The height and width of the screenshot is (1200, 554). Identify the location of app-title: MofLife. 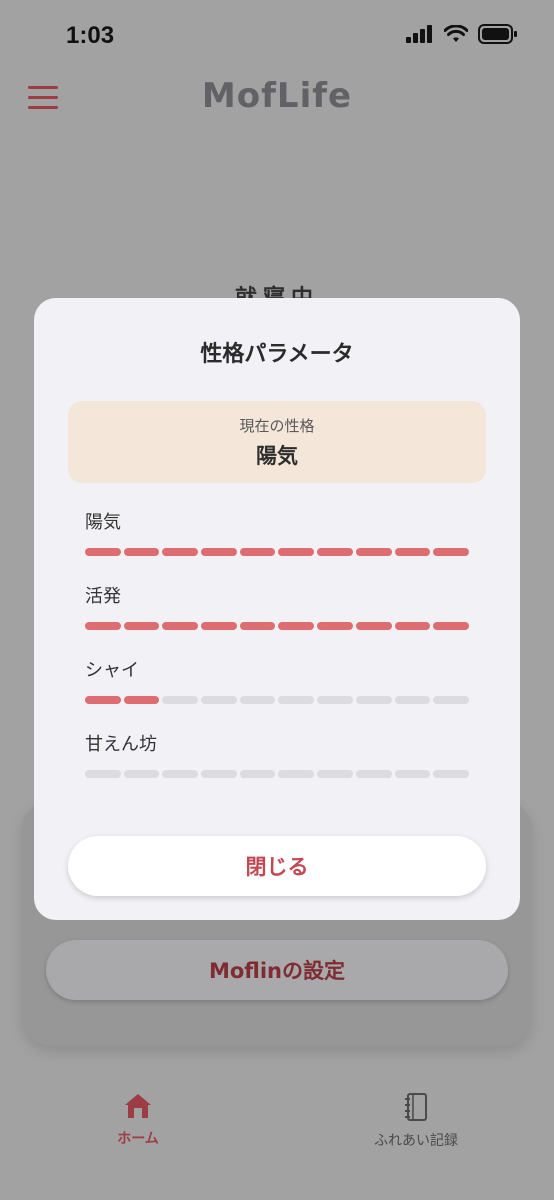
(277, 96).